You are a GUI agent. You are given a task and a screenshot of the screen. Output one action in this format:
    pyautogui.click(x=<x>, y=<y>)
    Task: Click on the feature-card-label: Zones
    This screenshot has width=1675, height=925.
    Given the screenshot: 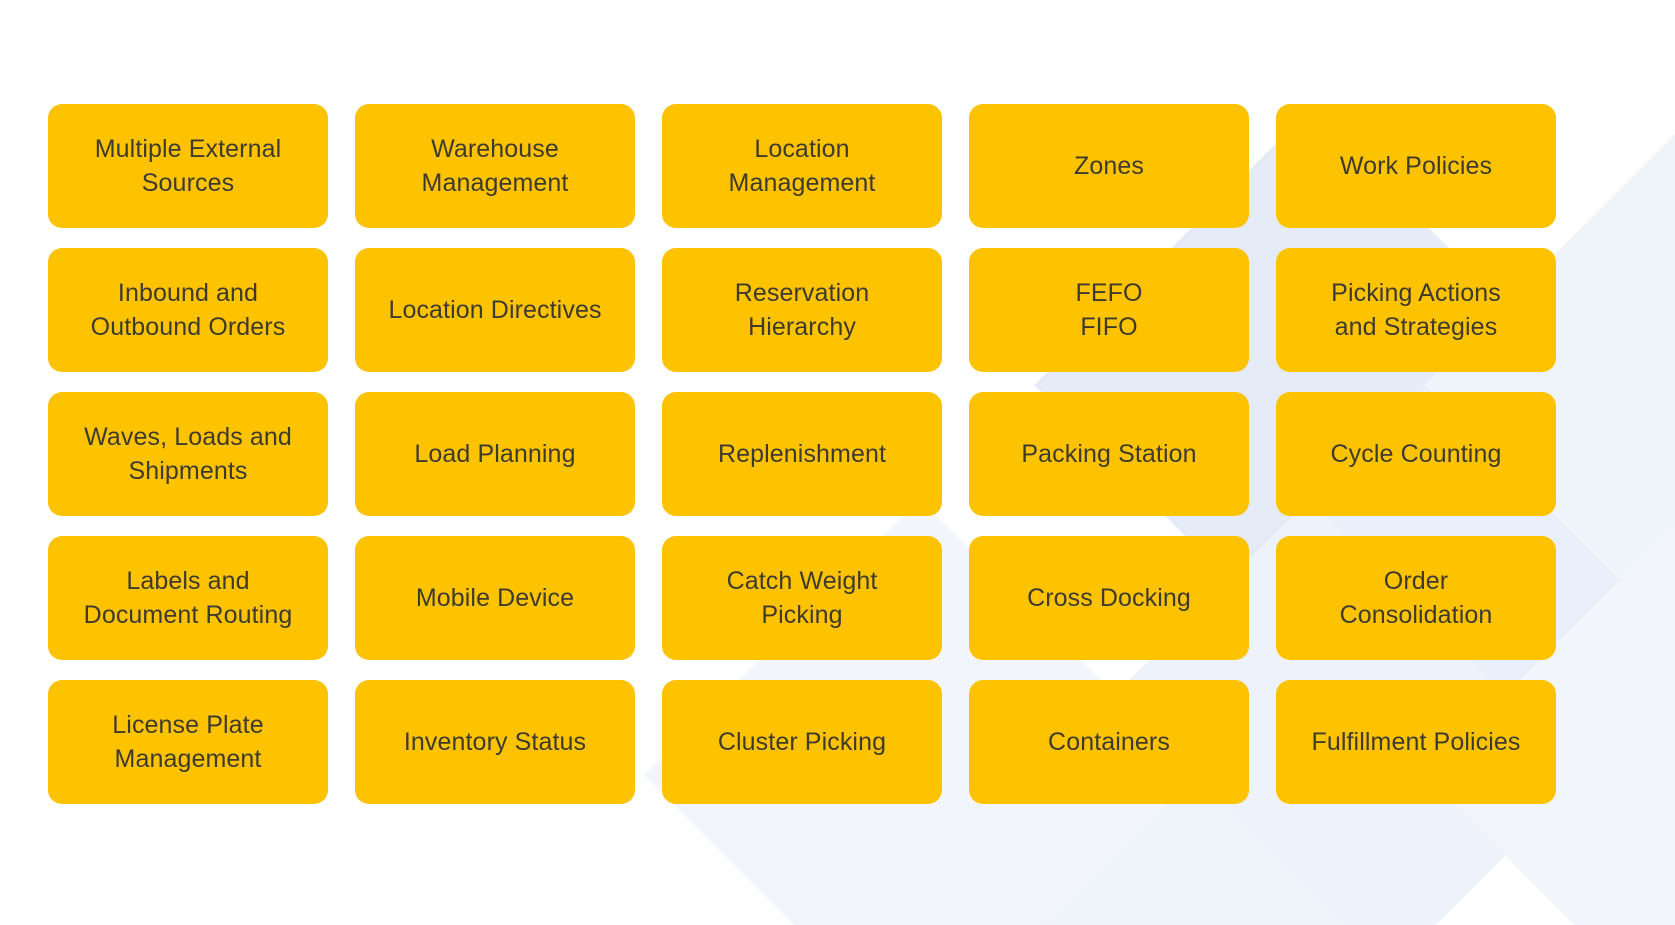 What is the action you would take?
    pyautogui.click(x=1109, y=166)
    